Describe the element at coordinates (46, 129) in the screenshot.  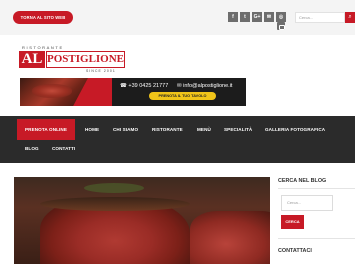
I see `nav-item-prenota-online: PRENOTA ONLINE` at that location.